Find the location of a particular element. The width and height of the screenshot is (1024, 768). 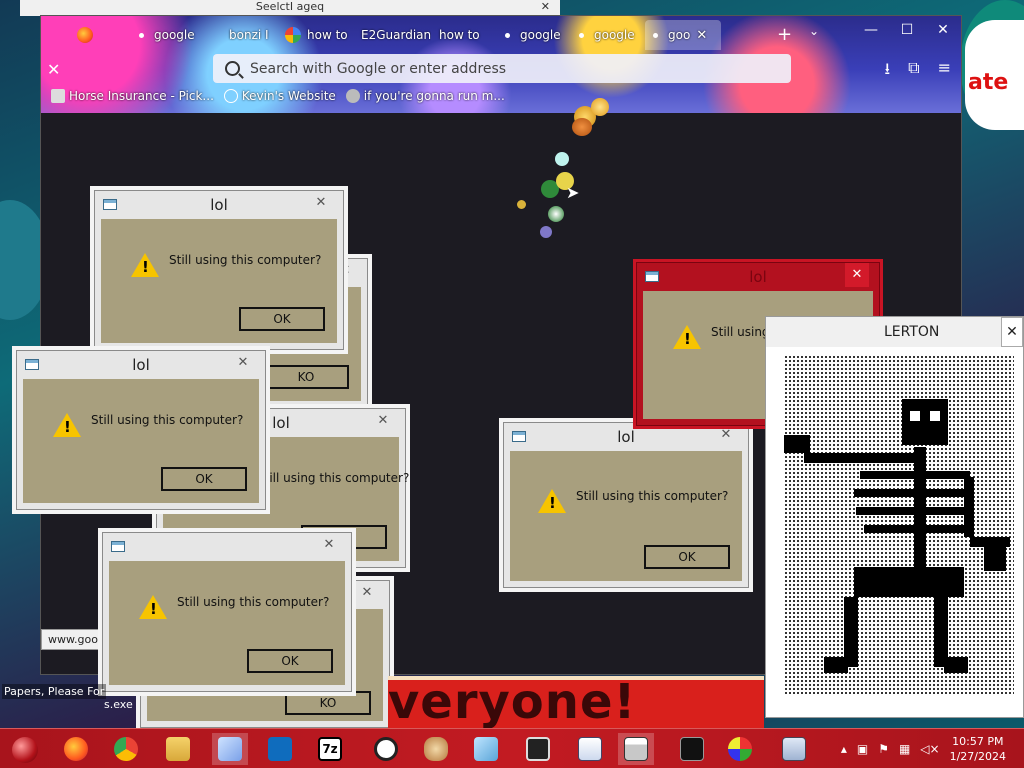

extensions-icon: ⧉ is located at coordinates (913, 71).